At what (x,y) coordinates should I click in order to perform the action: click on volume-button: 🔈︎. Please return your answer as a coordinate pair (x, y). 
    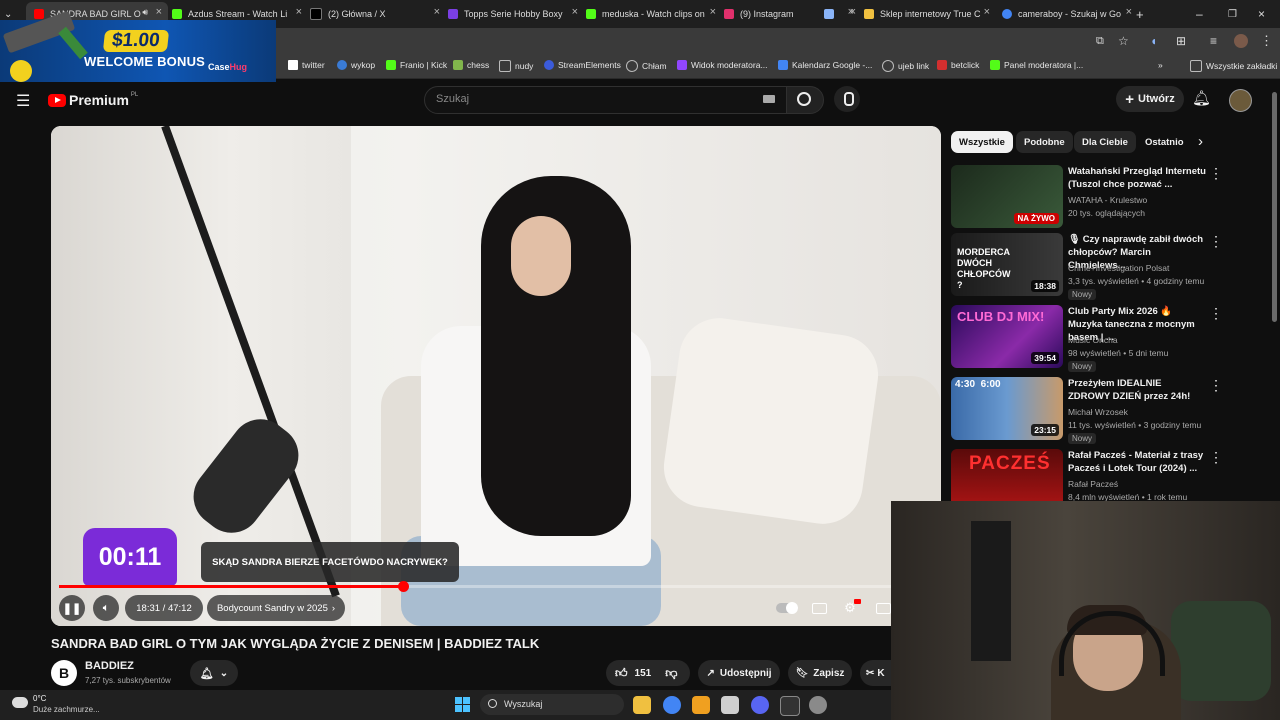
    Looking at the image, I should click on (106, 608).